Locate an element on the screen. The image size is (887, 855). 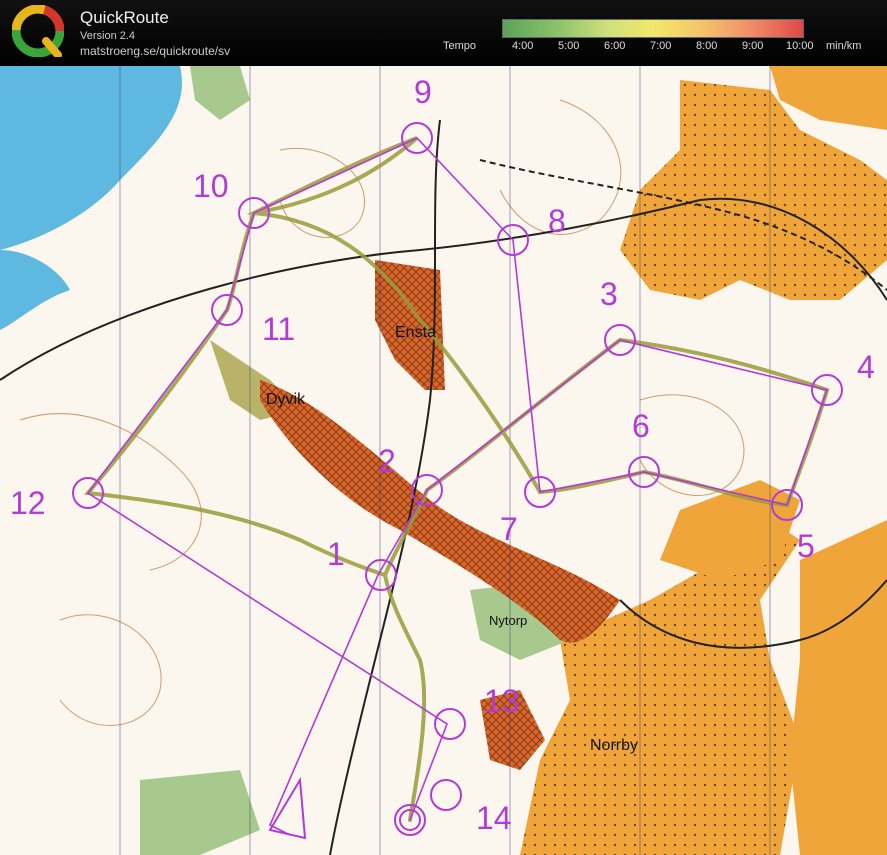
control-number: 10 is located at coordinates (211, 186).